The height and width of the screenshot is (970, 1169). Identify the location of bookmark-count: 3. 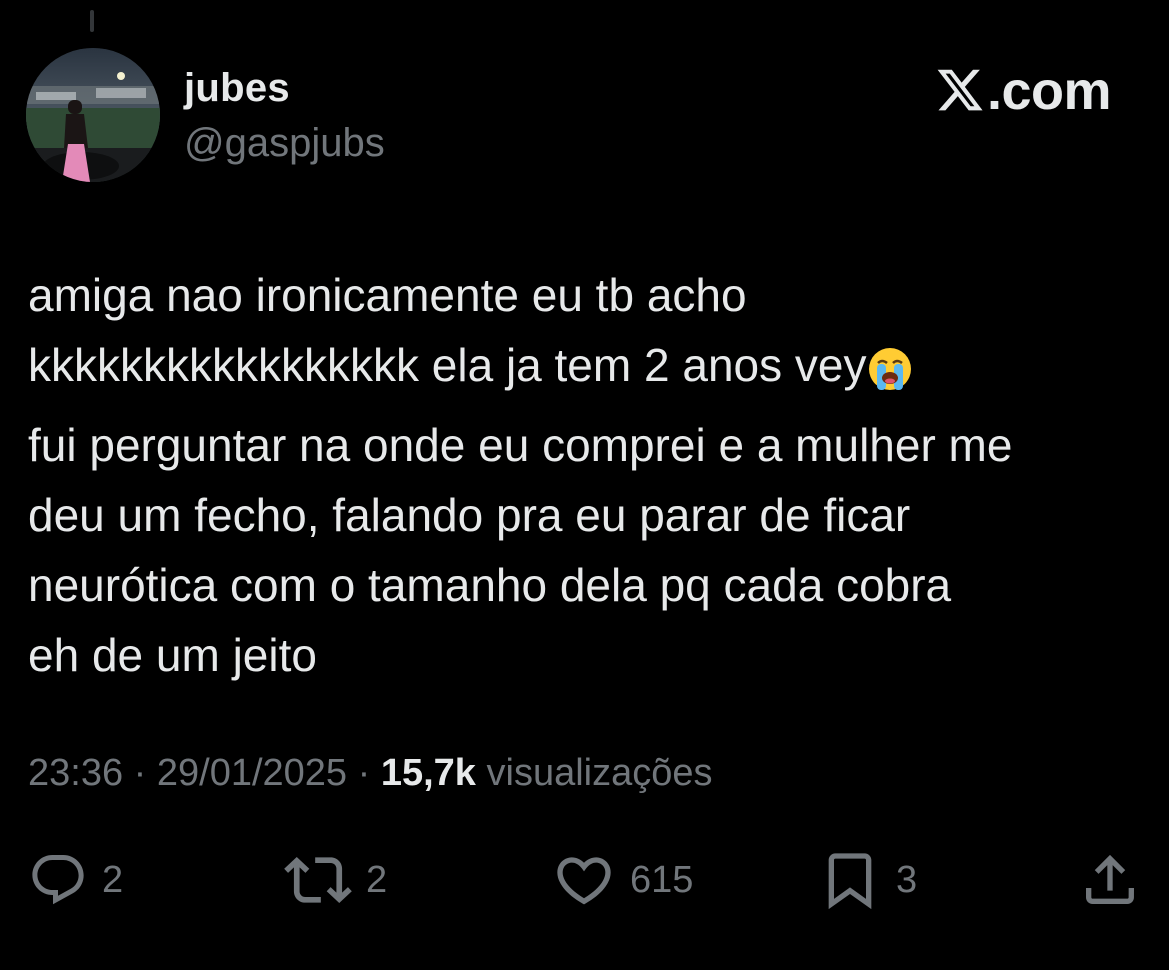
(907, 879).